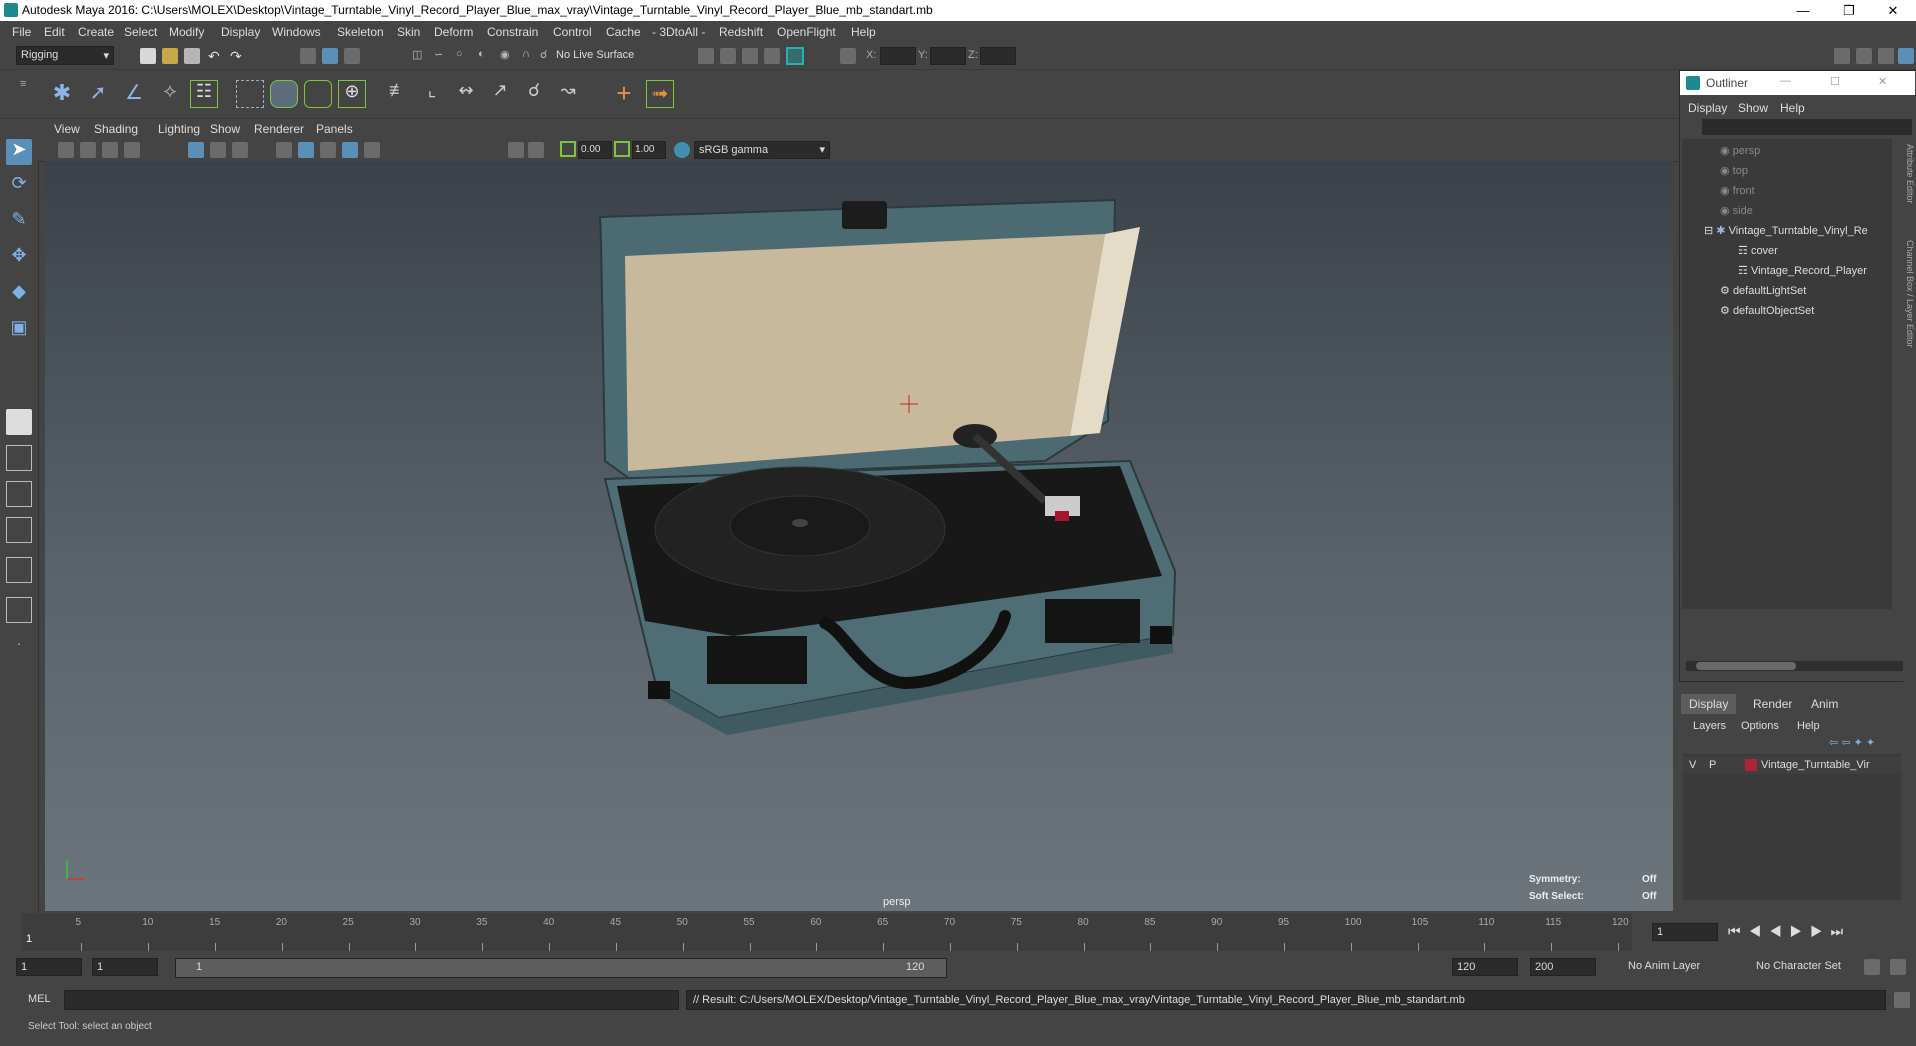 The width and height of the screenshot is (1916, 1046). I want to click on outliner-item-side: ◉ side, so click(1736, 213).